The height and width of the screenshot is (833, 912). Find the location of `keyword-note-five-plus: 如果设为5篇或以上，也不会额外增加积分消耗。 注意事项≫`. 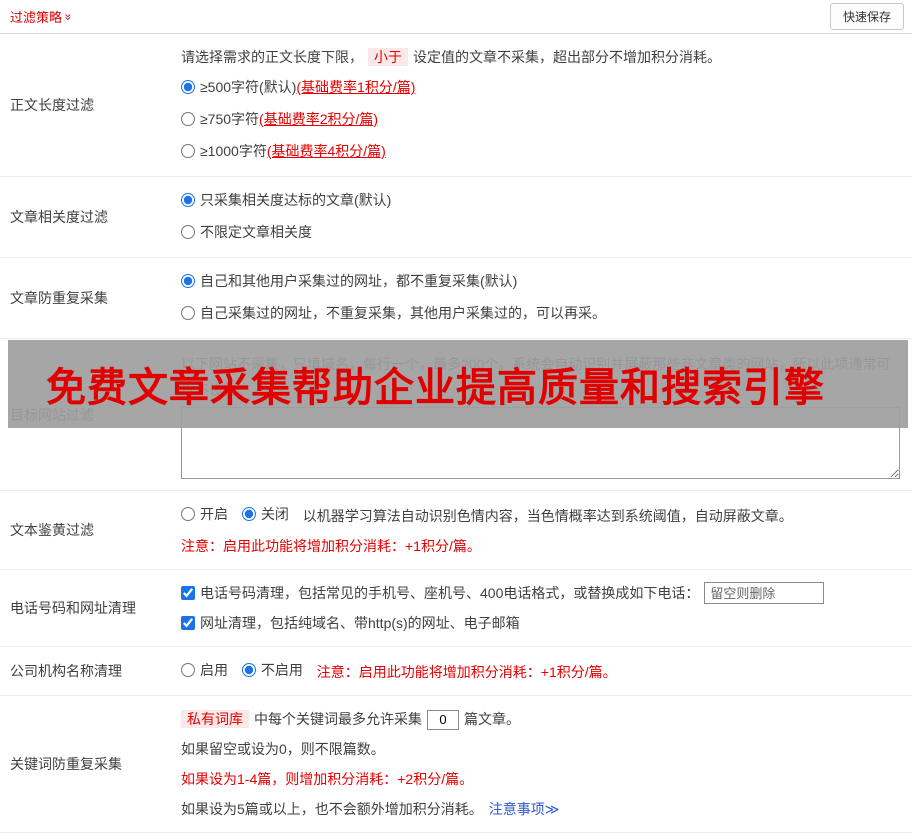

keyword-note-five-plus: 如果设为5篇或以上，也不会额外增加积分消耗。 注意事项≫ is located at coordinates (540, 809).